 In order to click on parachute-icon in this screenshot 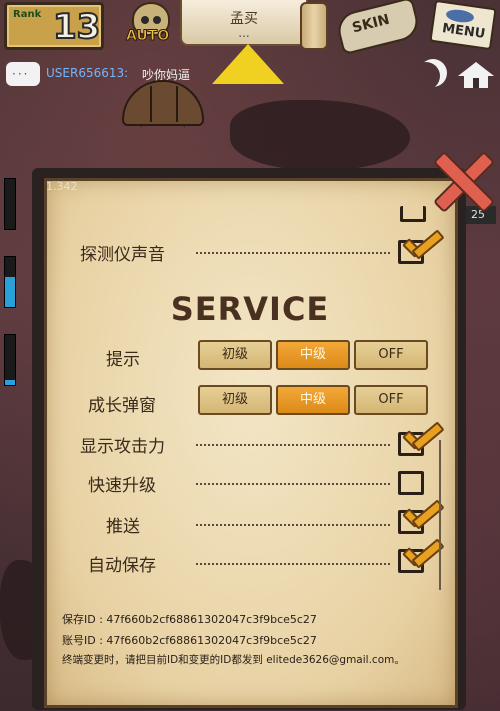, I will do `click(163, 123)`.